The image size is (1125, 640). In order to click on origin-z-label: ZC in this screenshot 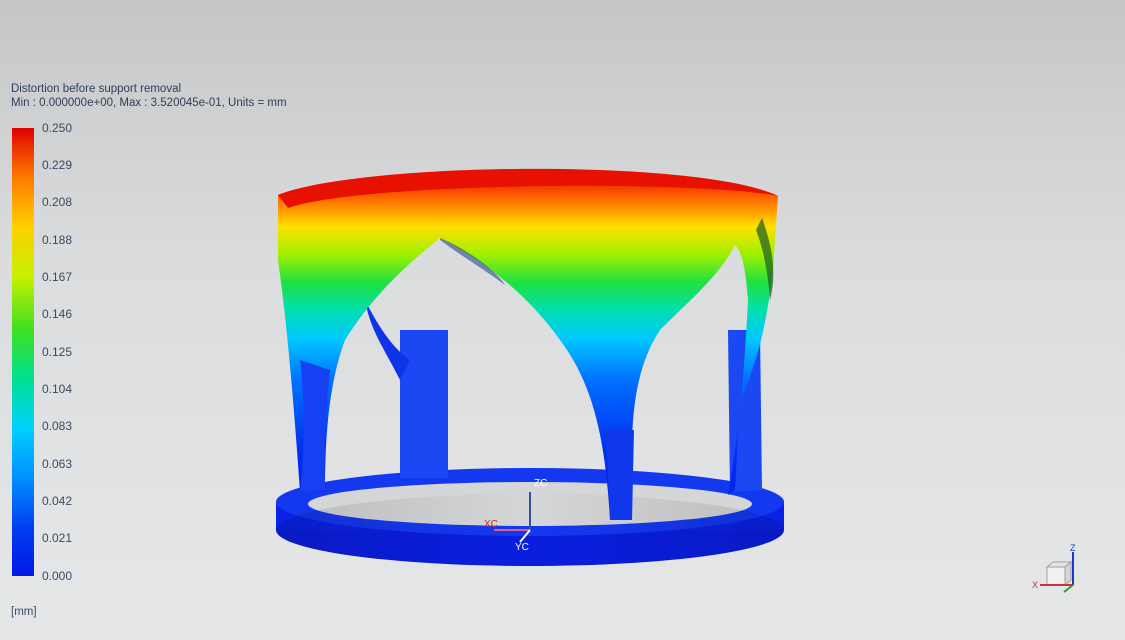, I will do `click(540, 483)`.